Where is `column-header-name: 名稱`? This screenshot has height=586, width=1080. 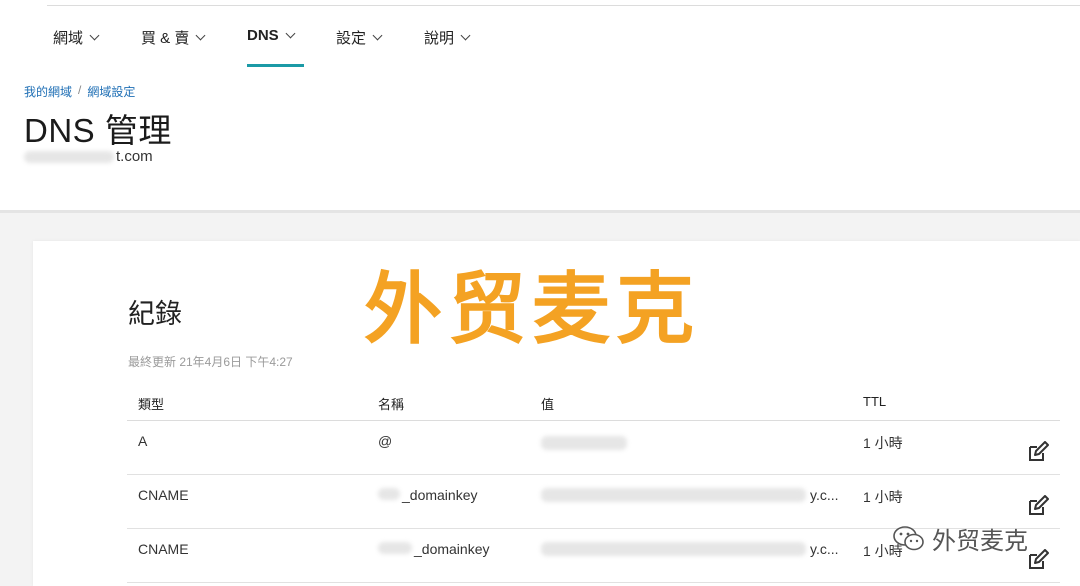
column-header-name: 名稱 is located at coordinates (391, 404).